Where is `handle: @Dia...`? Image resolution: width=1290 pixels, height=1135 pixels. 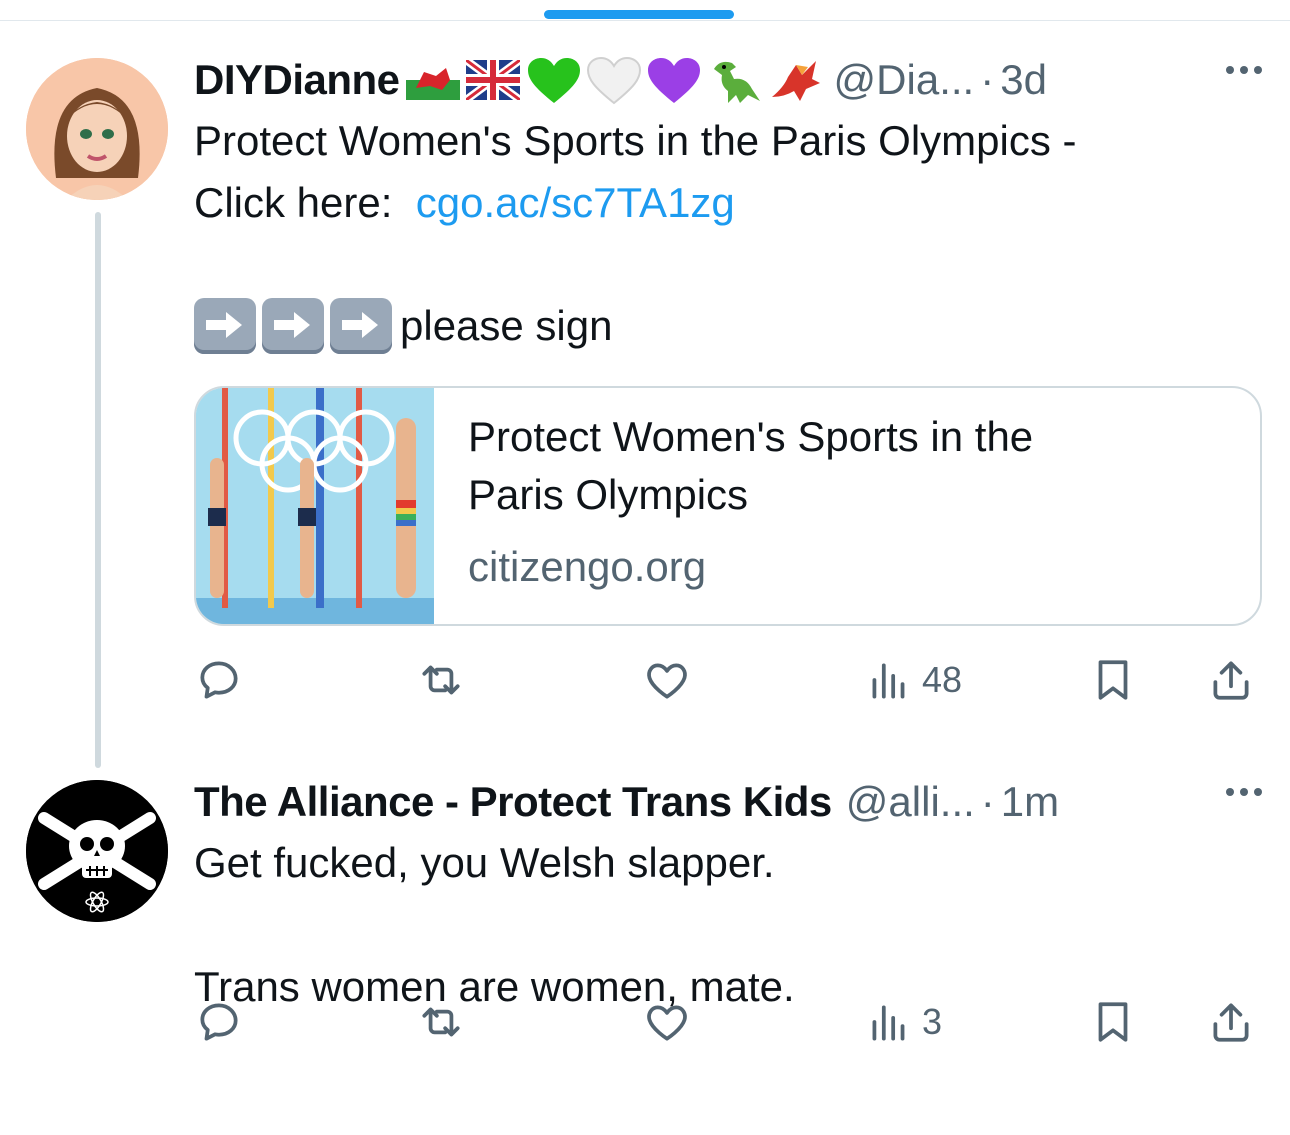
handle: @Dia... is located at coordinates (904, 80).